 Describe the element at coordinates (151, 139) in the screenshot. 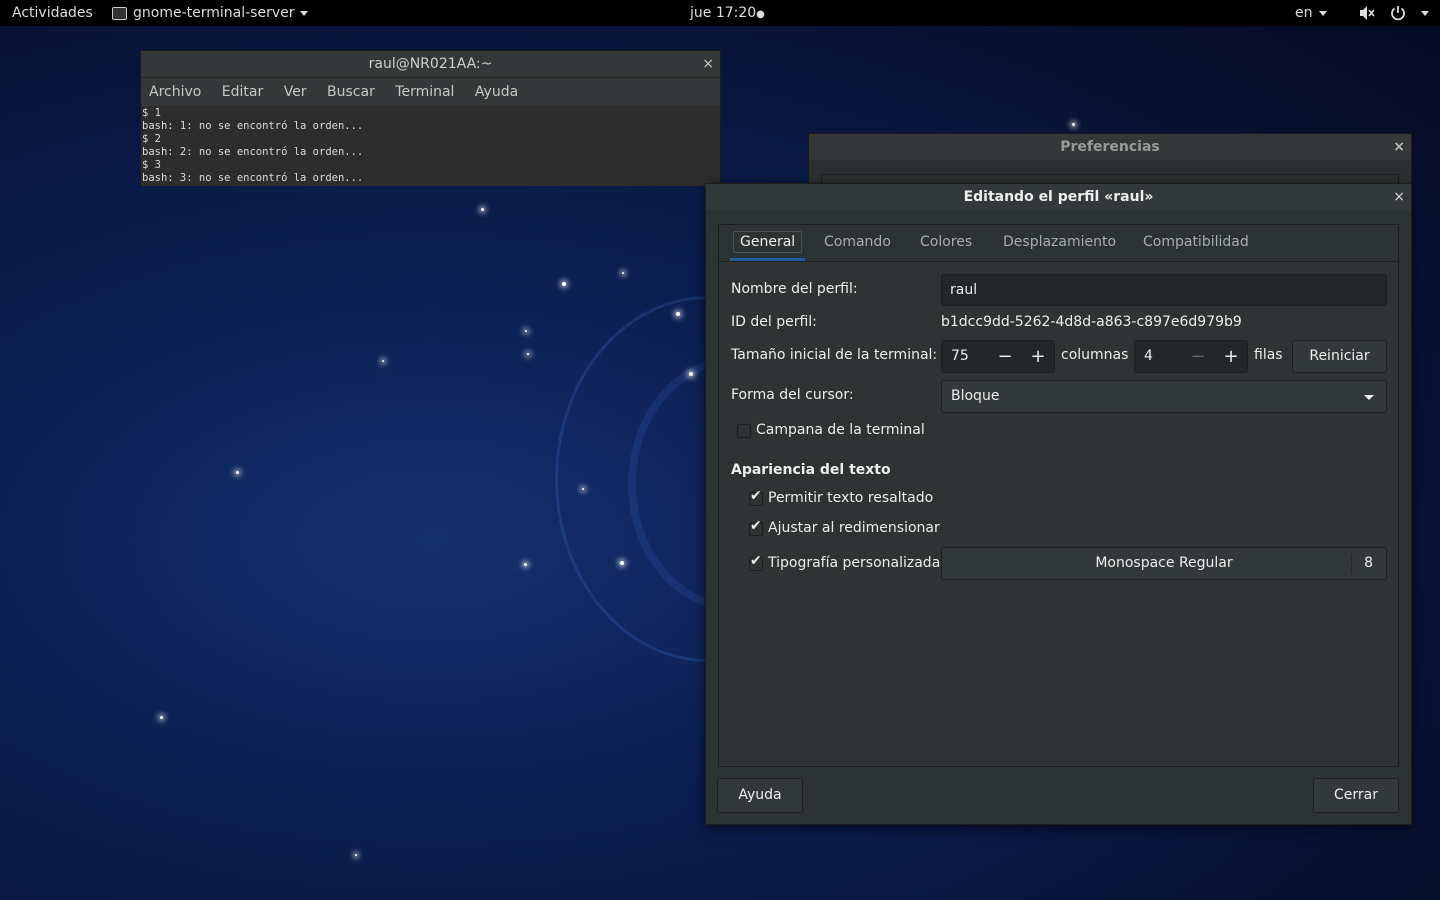

I see `terminal-line: $ 2` at that location.